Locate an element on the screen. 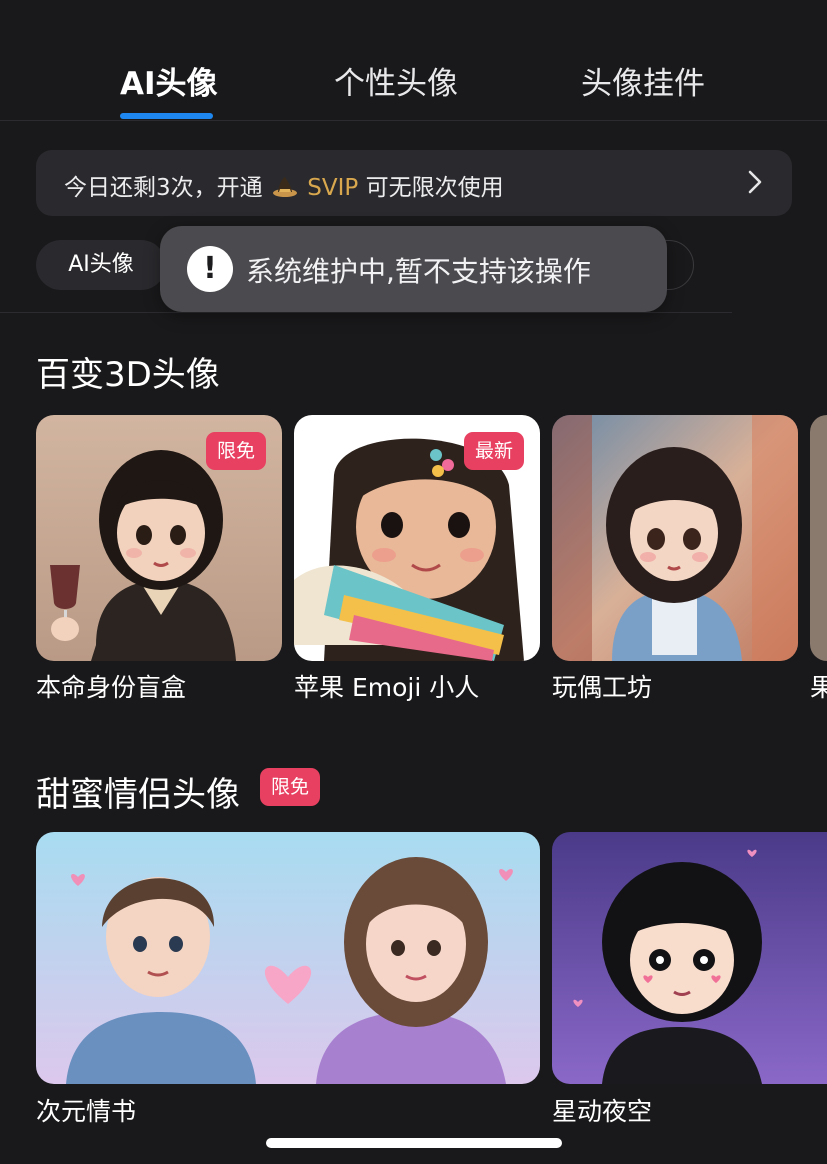  maintenance-toast: ! 系统维护中,暂不支持该操作 is located at coordinates (413, 269).